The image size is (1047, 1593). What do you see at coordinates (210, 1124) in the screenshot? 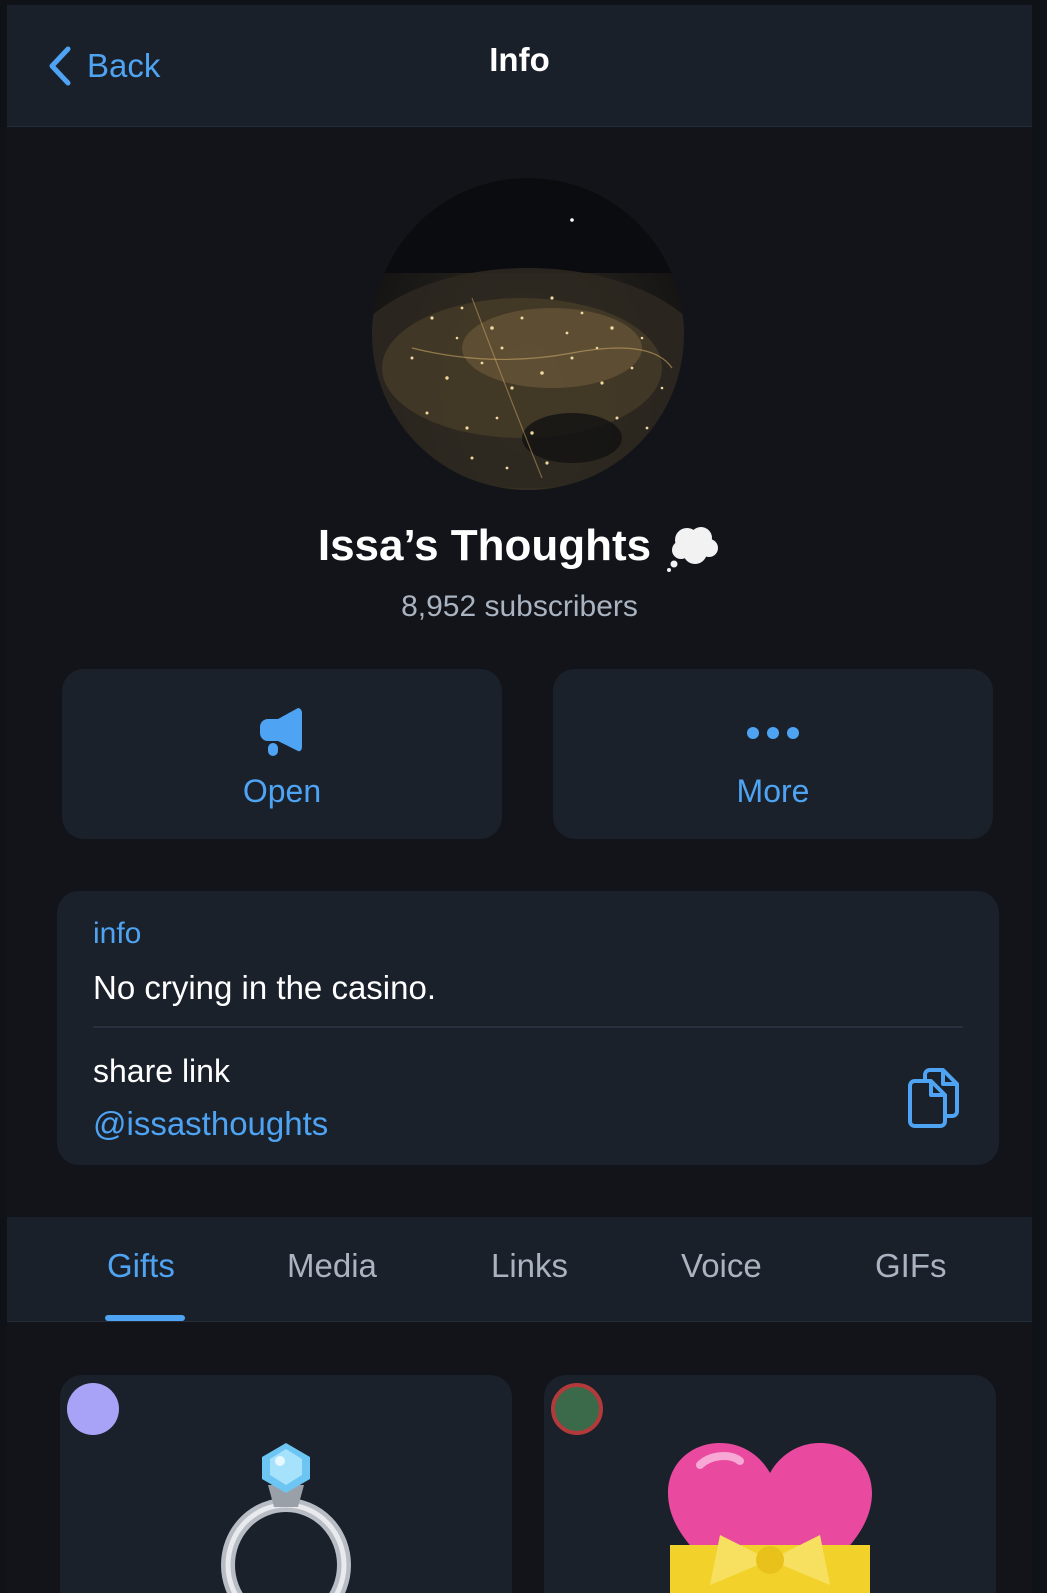
I see `share-link: @issasthoughts` at bounding box center [210, 1124].